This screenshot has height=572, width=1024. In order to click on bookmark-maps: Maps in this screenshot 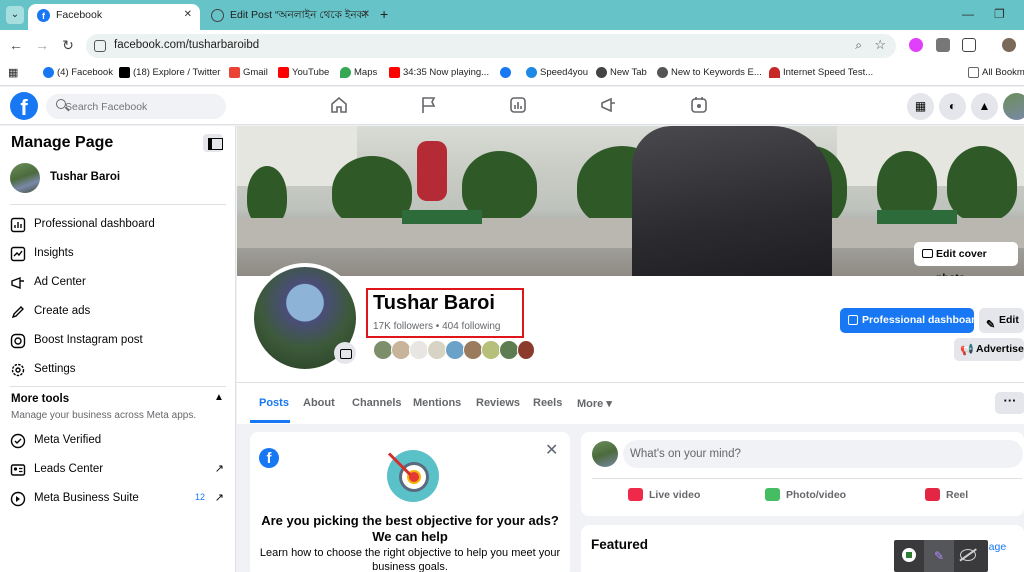, I will do `click(358, 72)`.